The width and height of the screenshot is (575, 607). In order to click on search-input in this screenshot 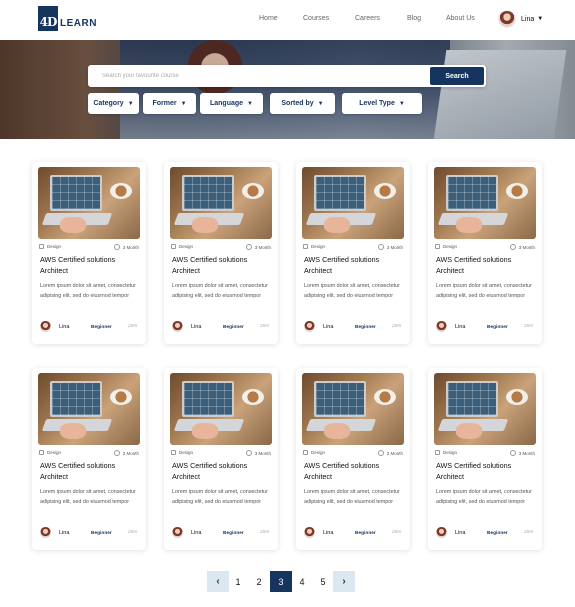, I will do `click(262, 76)`.